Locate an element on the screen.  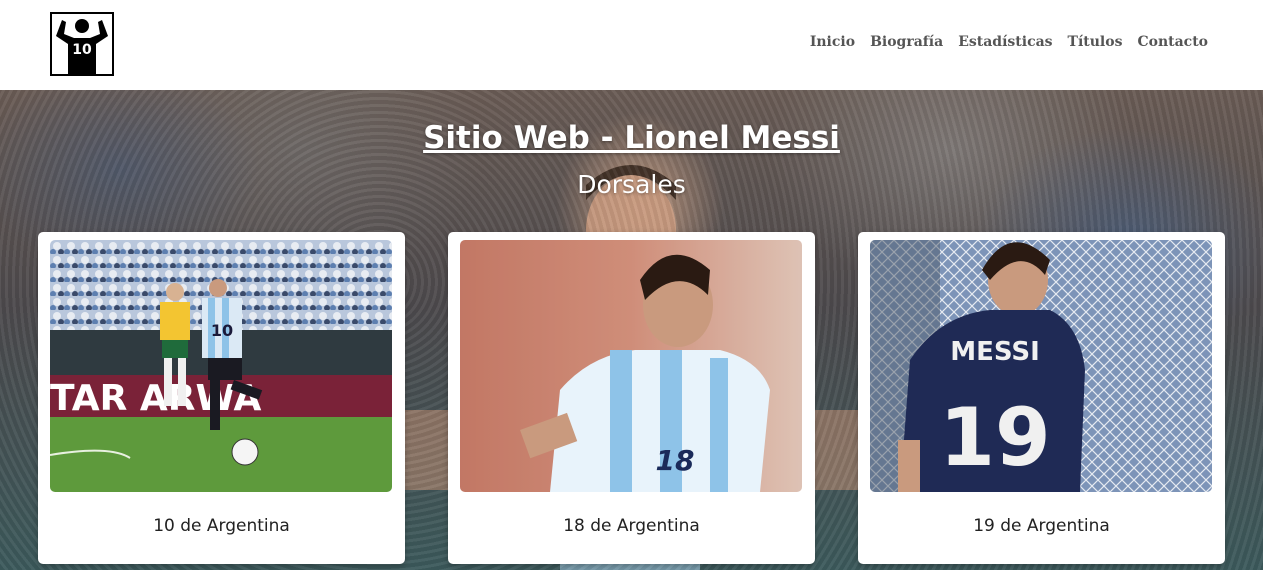
shirt-number: 10 is located at coordinates (222, 330).